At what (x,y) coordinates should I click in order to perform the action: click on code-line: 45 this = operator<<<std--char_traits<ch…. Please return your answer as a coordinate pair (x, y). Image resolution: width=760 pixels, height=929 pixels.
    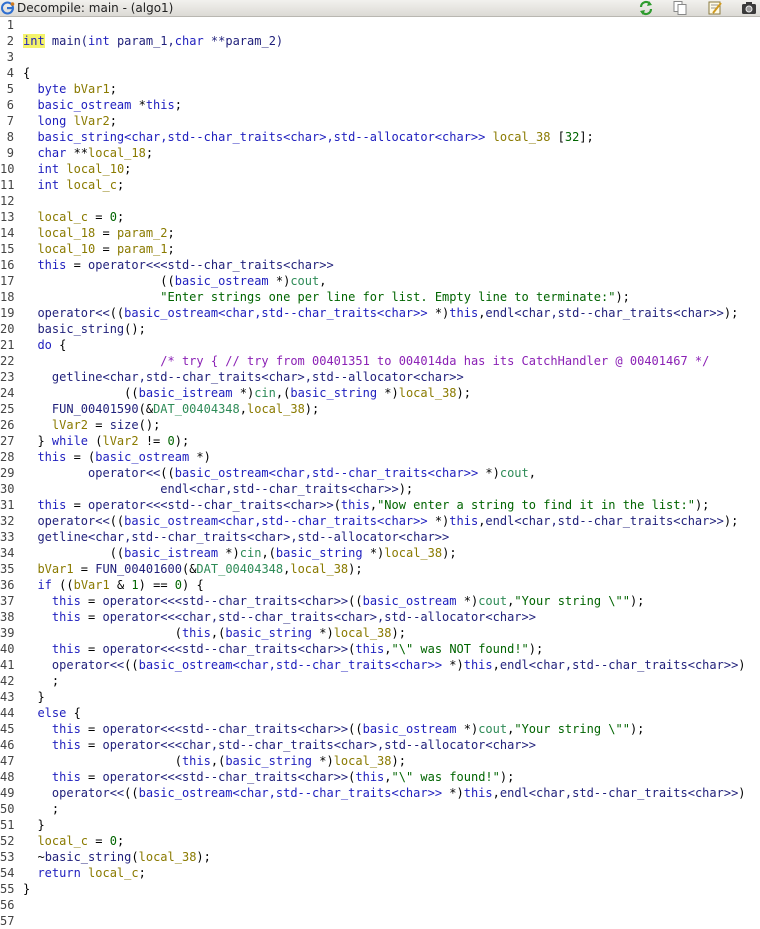
    Looking at the image, I should click on (380, 729).